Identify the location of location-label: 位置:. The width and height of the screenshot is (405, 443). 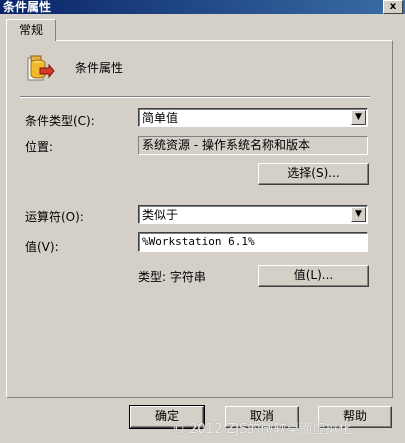
(39, 147).